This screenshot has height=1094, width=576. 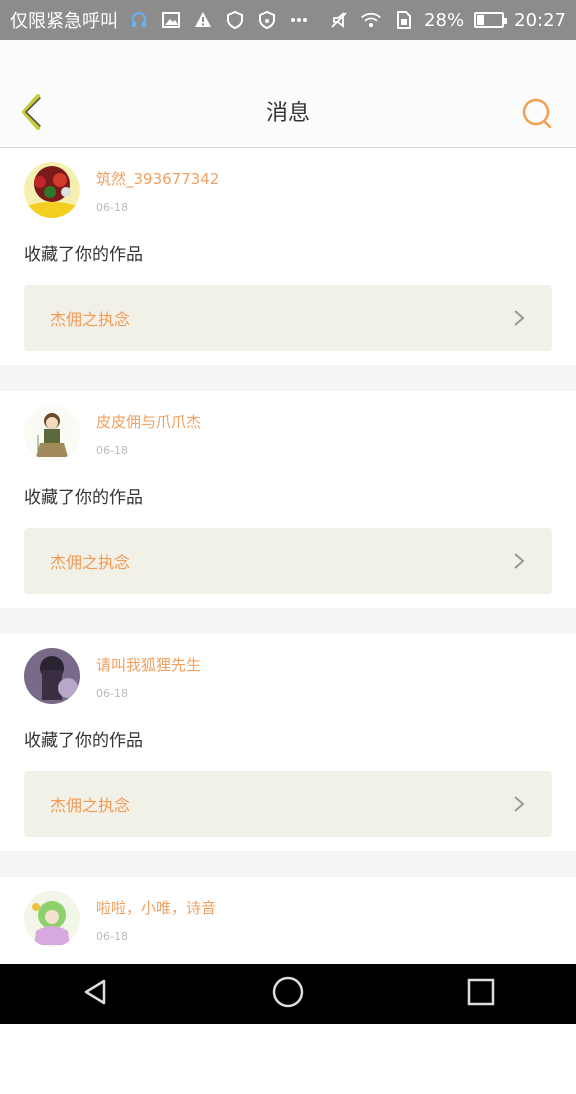 What do you see at coordinates (171, 20) in the screenshot?
I see `image-icon` at bounding box center [171, 20].